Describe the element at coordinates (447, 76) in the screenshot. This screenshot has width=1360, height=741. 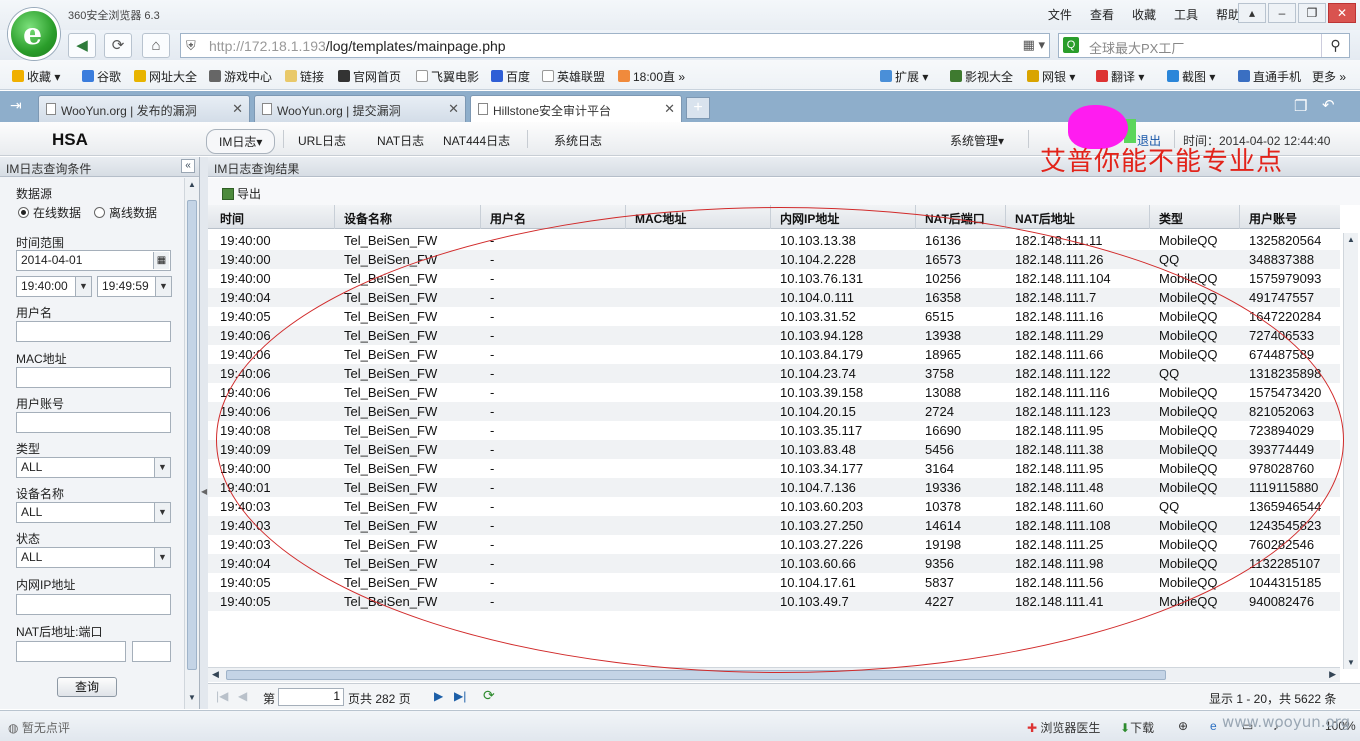
I see `fav-movies: 飞翼电影` at that location.